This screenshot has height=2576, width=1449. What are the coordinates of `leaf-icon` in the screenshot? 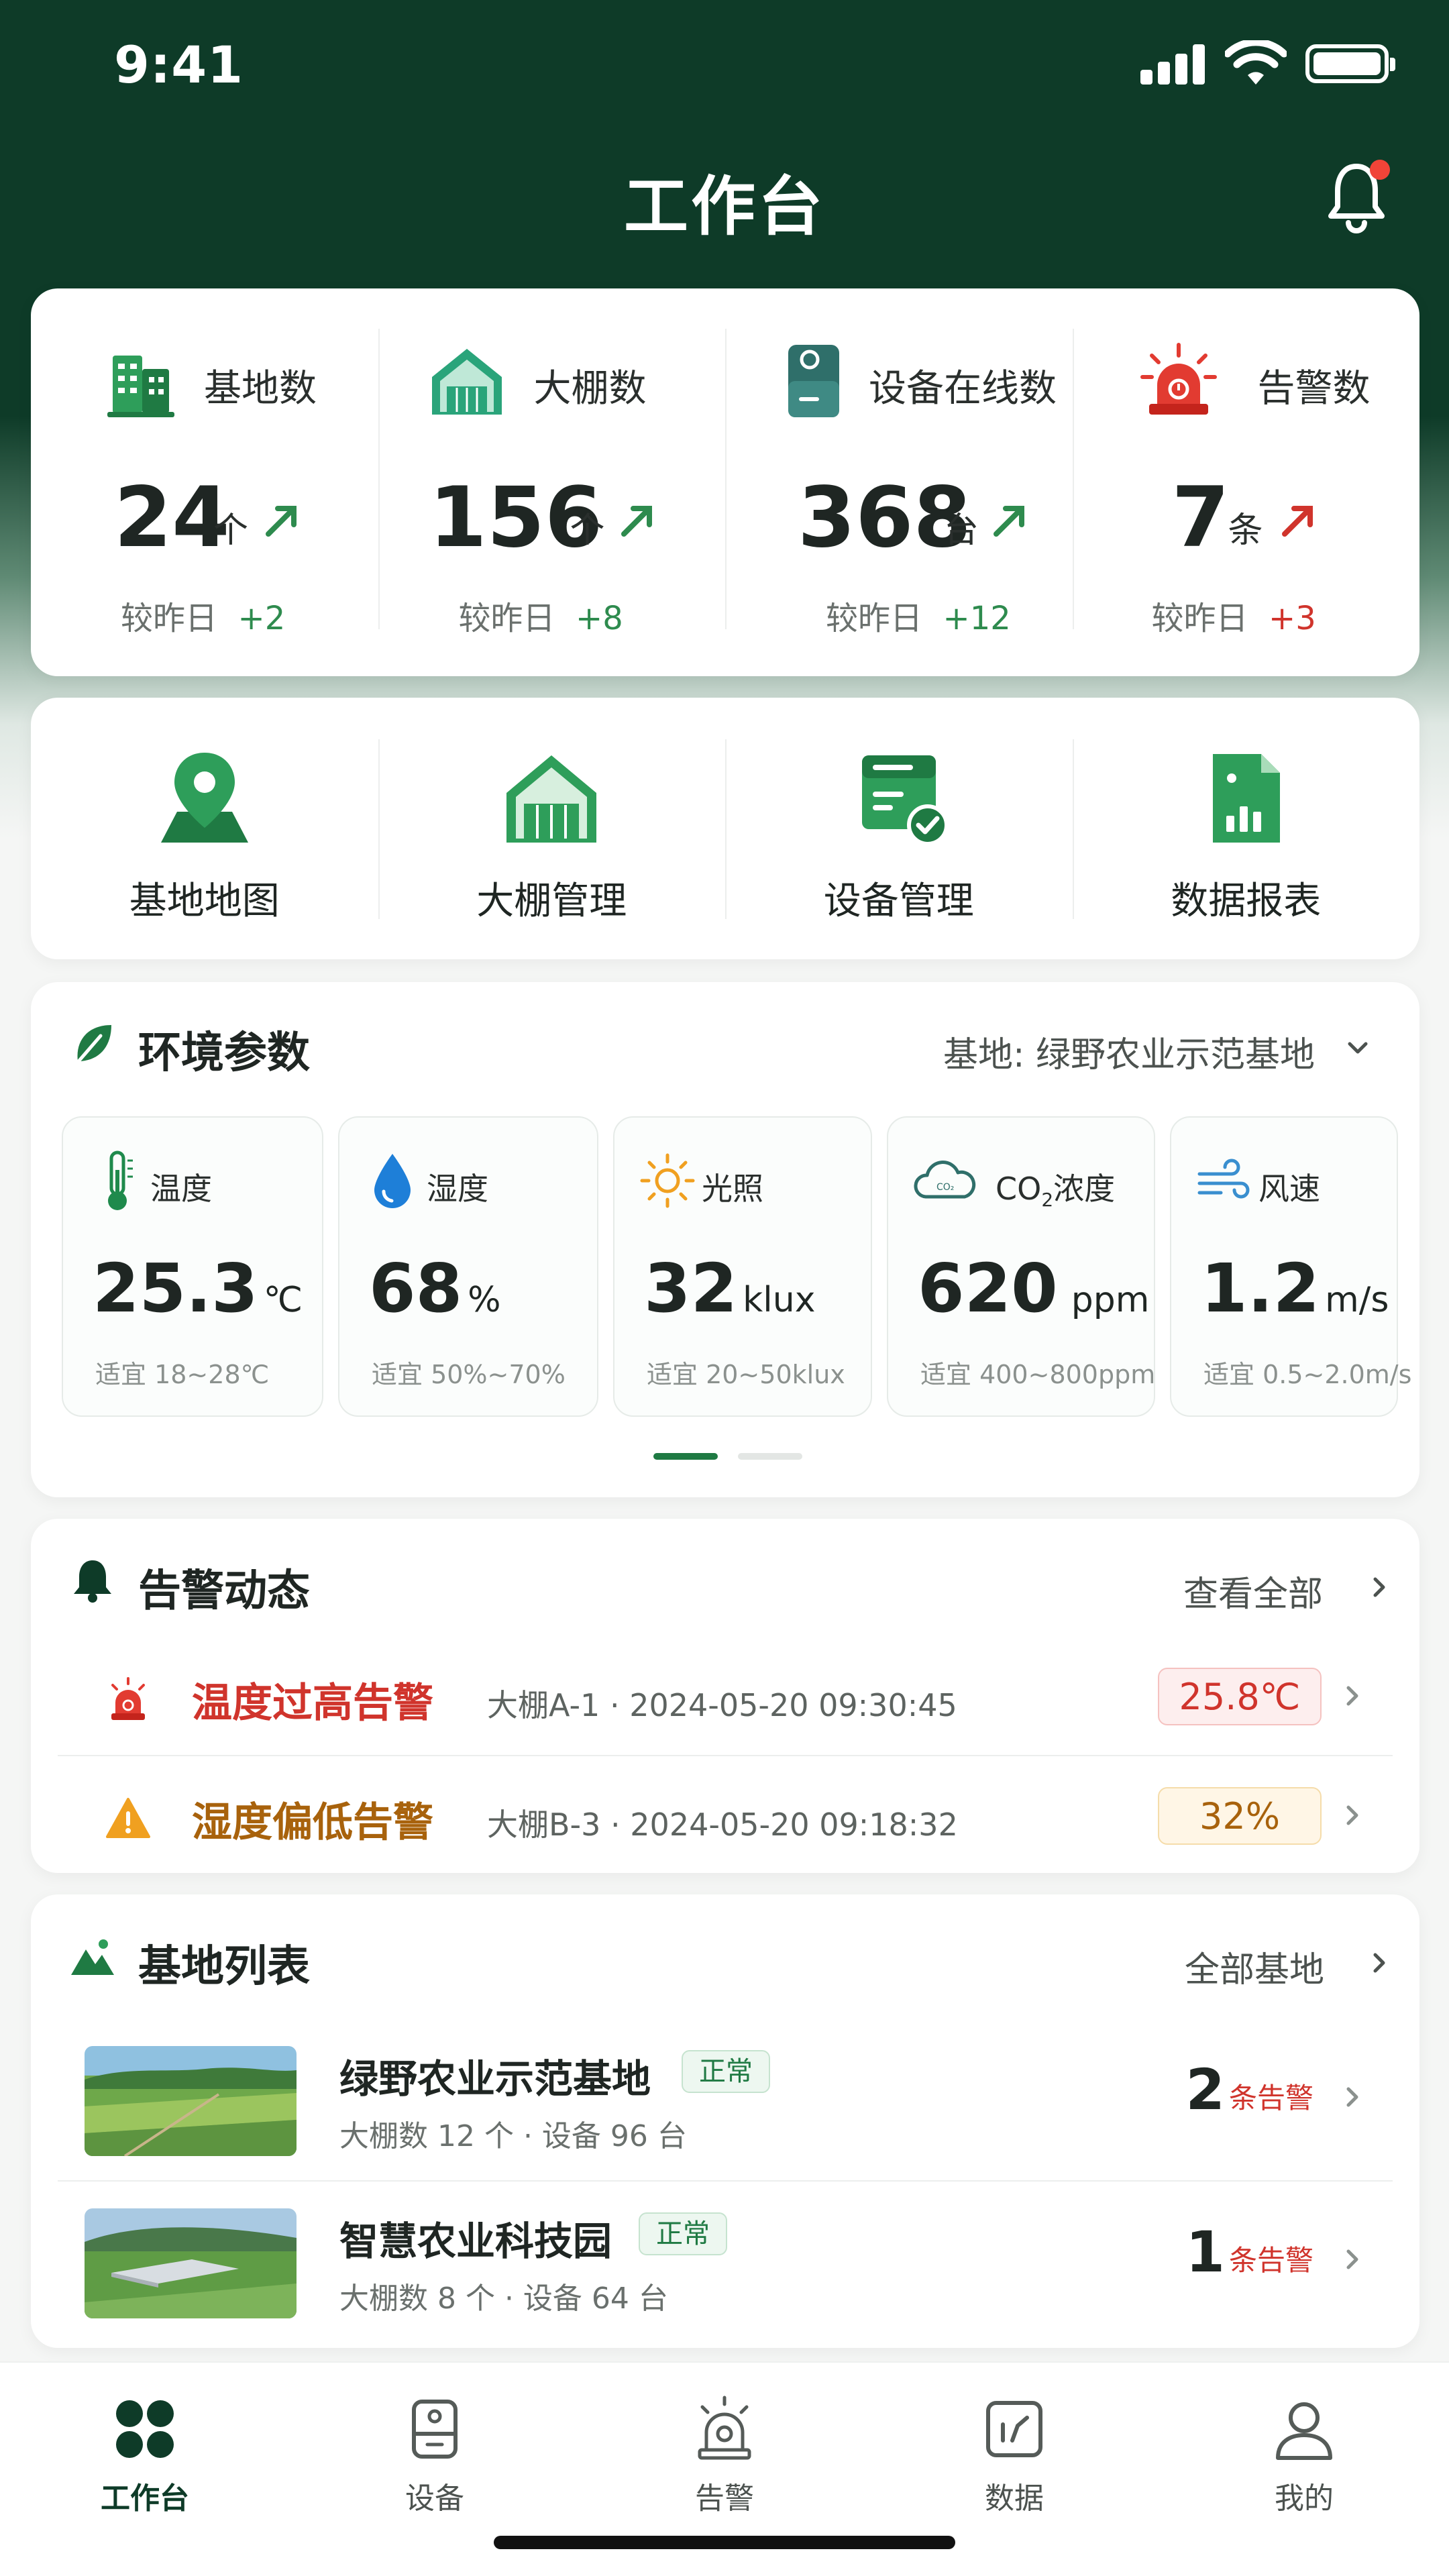 It's located at (92, 1046).